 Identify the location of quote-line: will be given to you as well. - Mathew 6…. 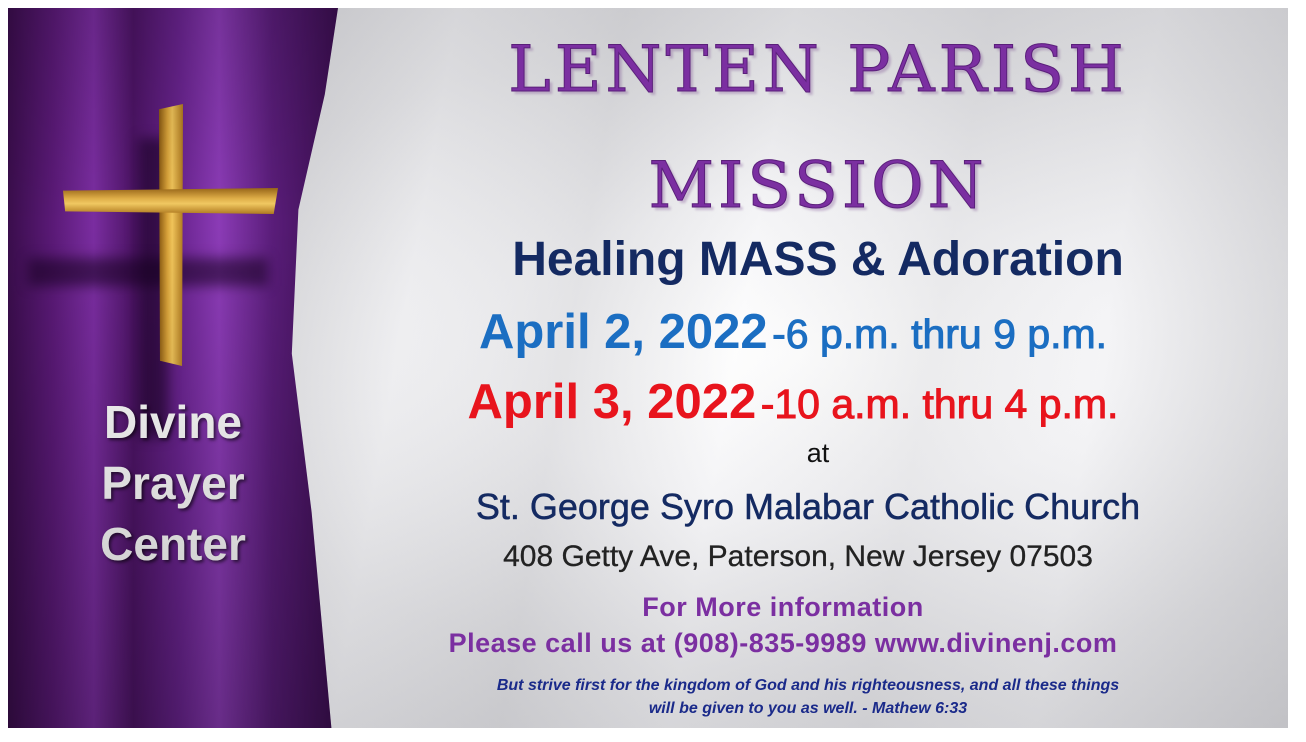
(808, 708).